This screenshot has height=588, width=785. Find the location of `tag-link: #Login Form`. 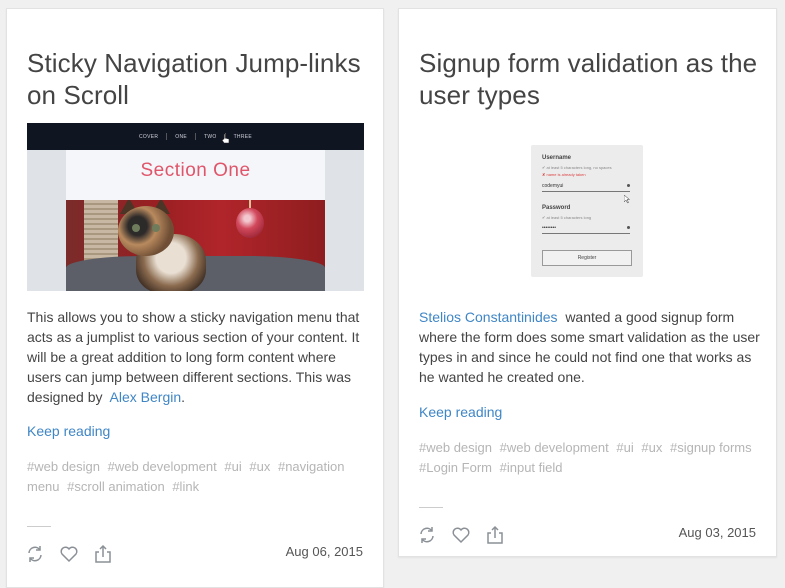

tag-link: #Login Form is located at coordinates (455, 467).